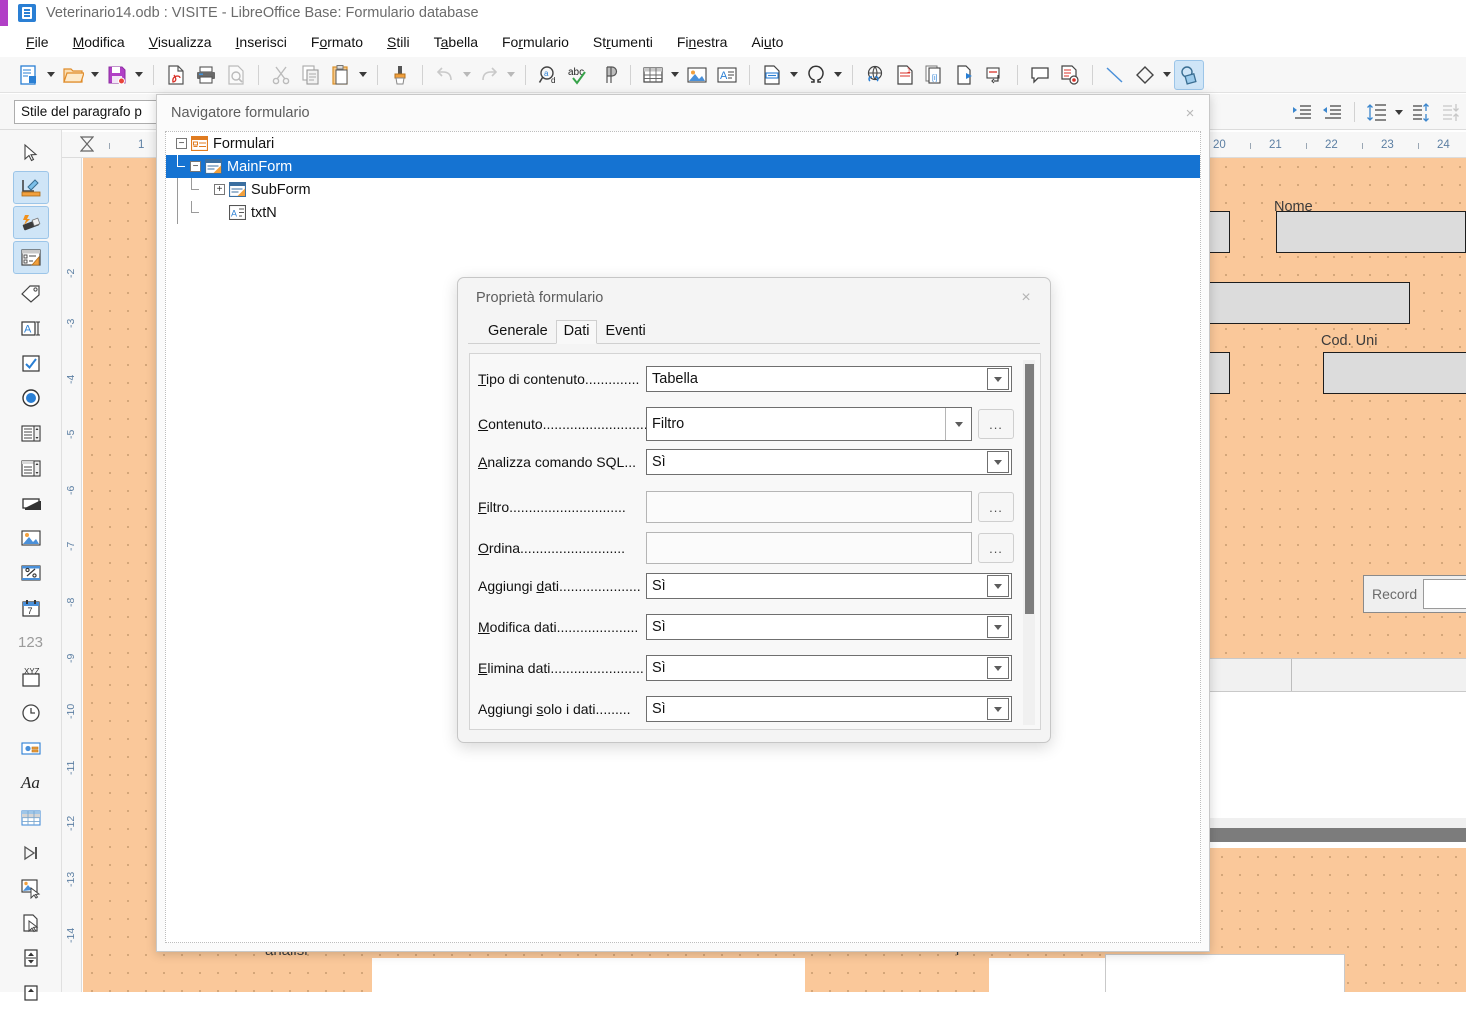  Describe the element at coordinates (31, 397) in the screenshot. I see `option-button-icon` at that location.